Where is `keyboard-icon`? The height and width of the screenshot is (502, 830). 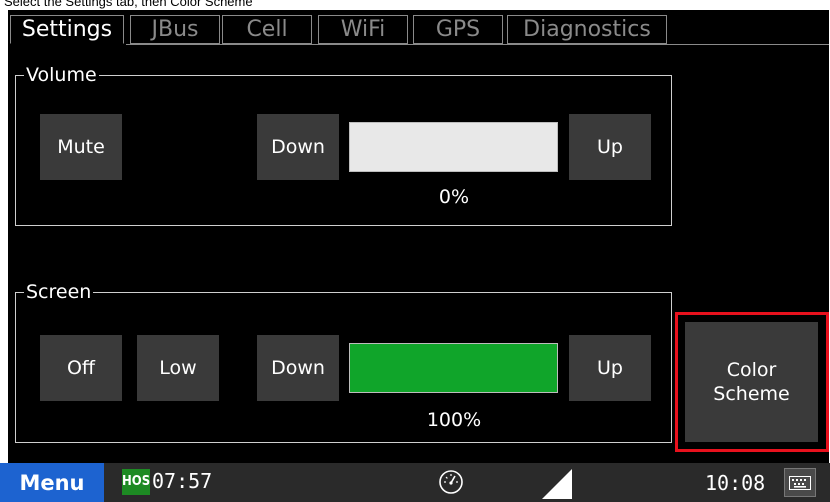 keyboard-icon is located at coordinates (800, 482).